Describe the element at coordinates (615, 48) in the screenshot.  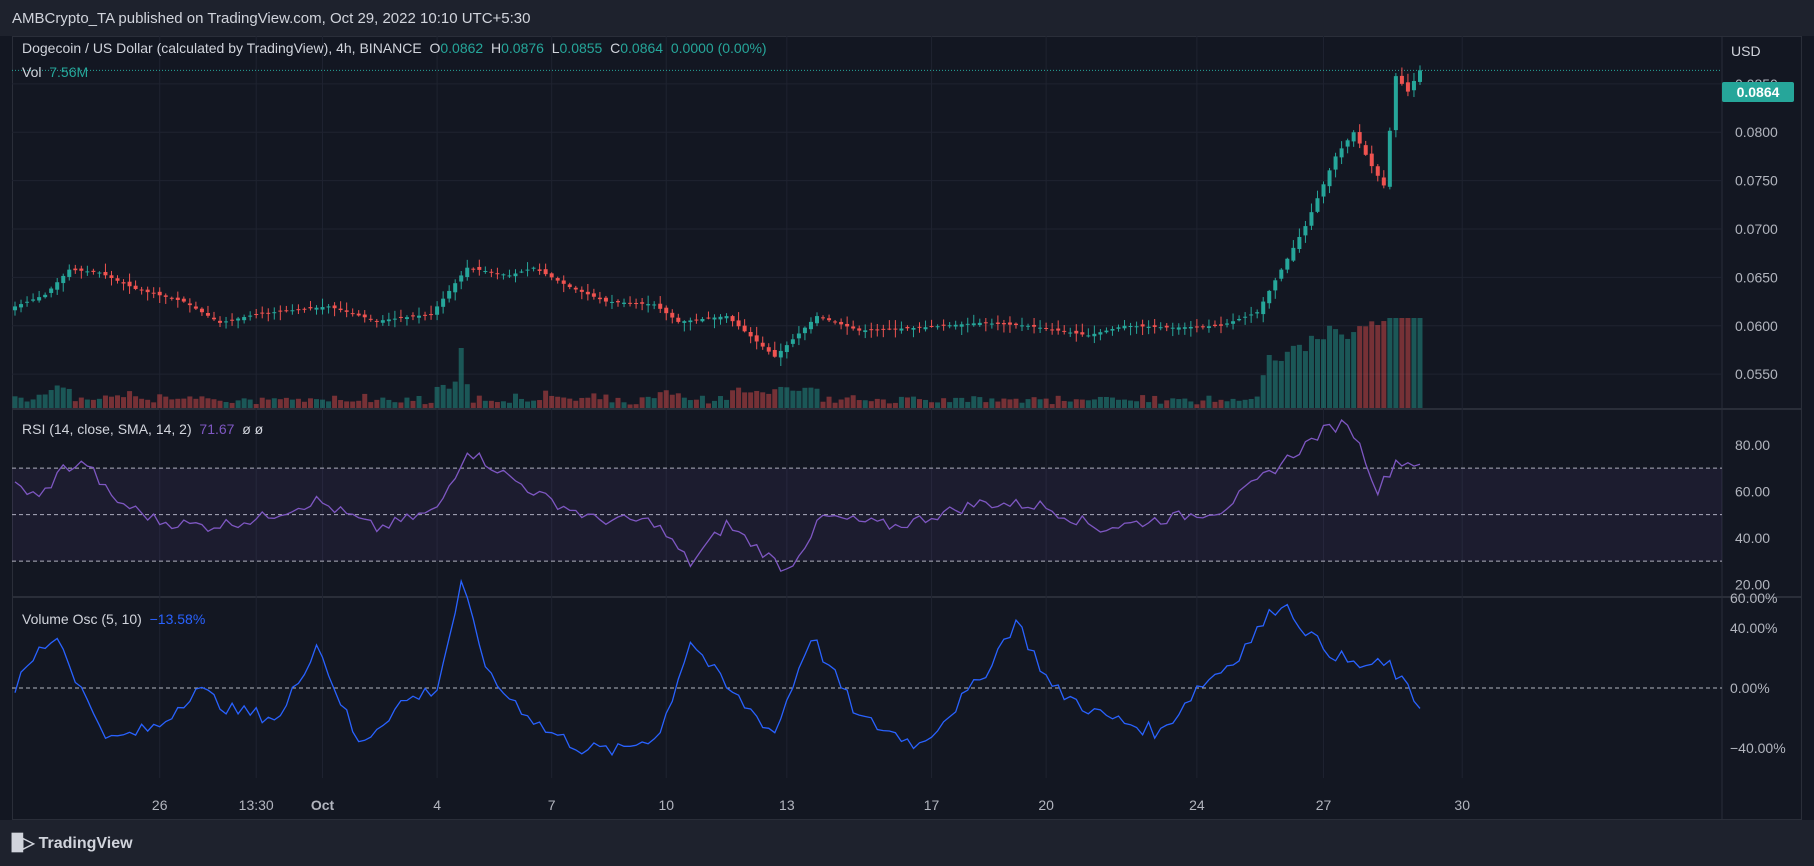
I see `close-label: C` at that location.